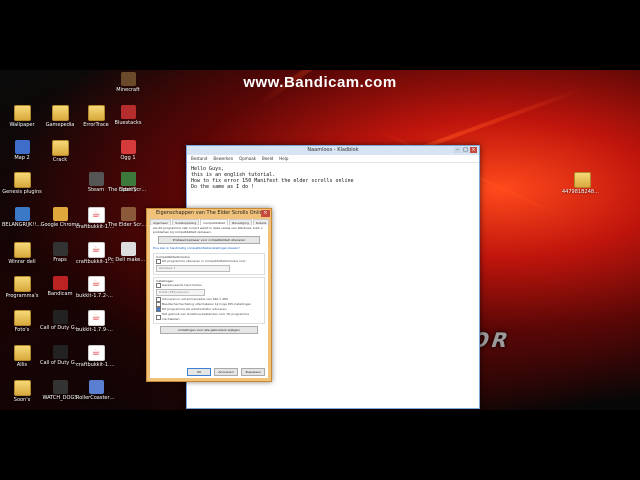  What do you see at coordinates (261, 222) in the screenshot?
I see `tab-details: Details` at bounding box center [261, 222].